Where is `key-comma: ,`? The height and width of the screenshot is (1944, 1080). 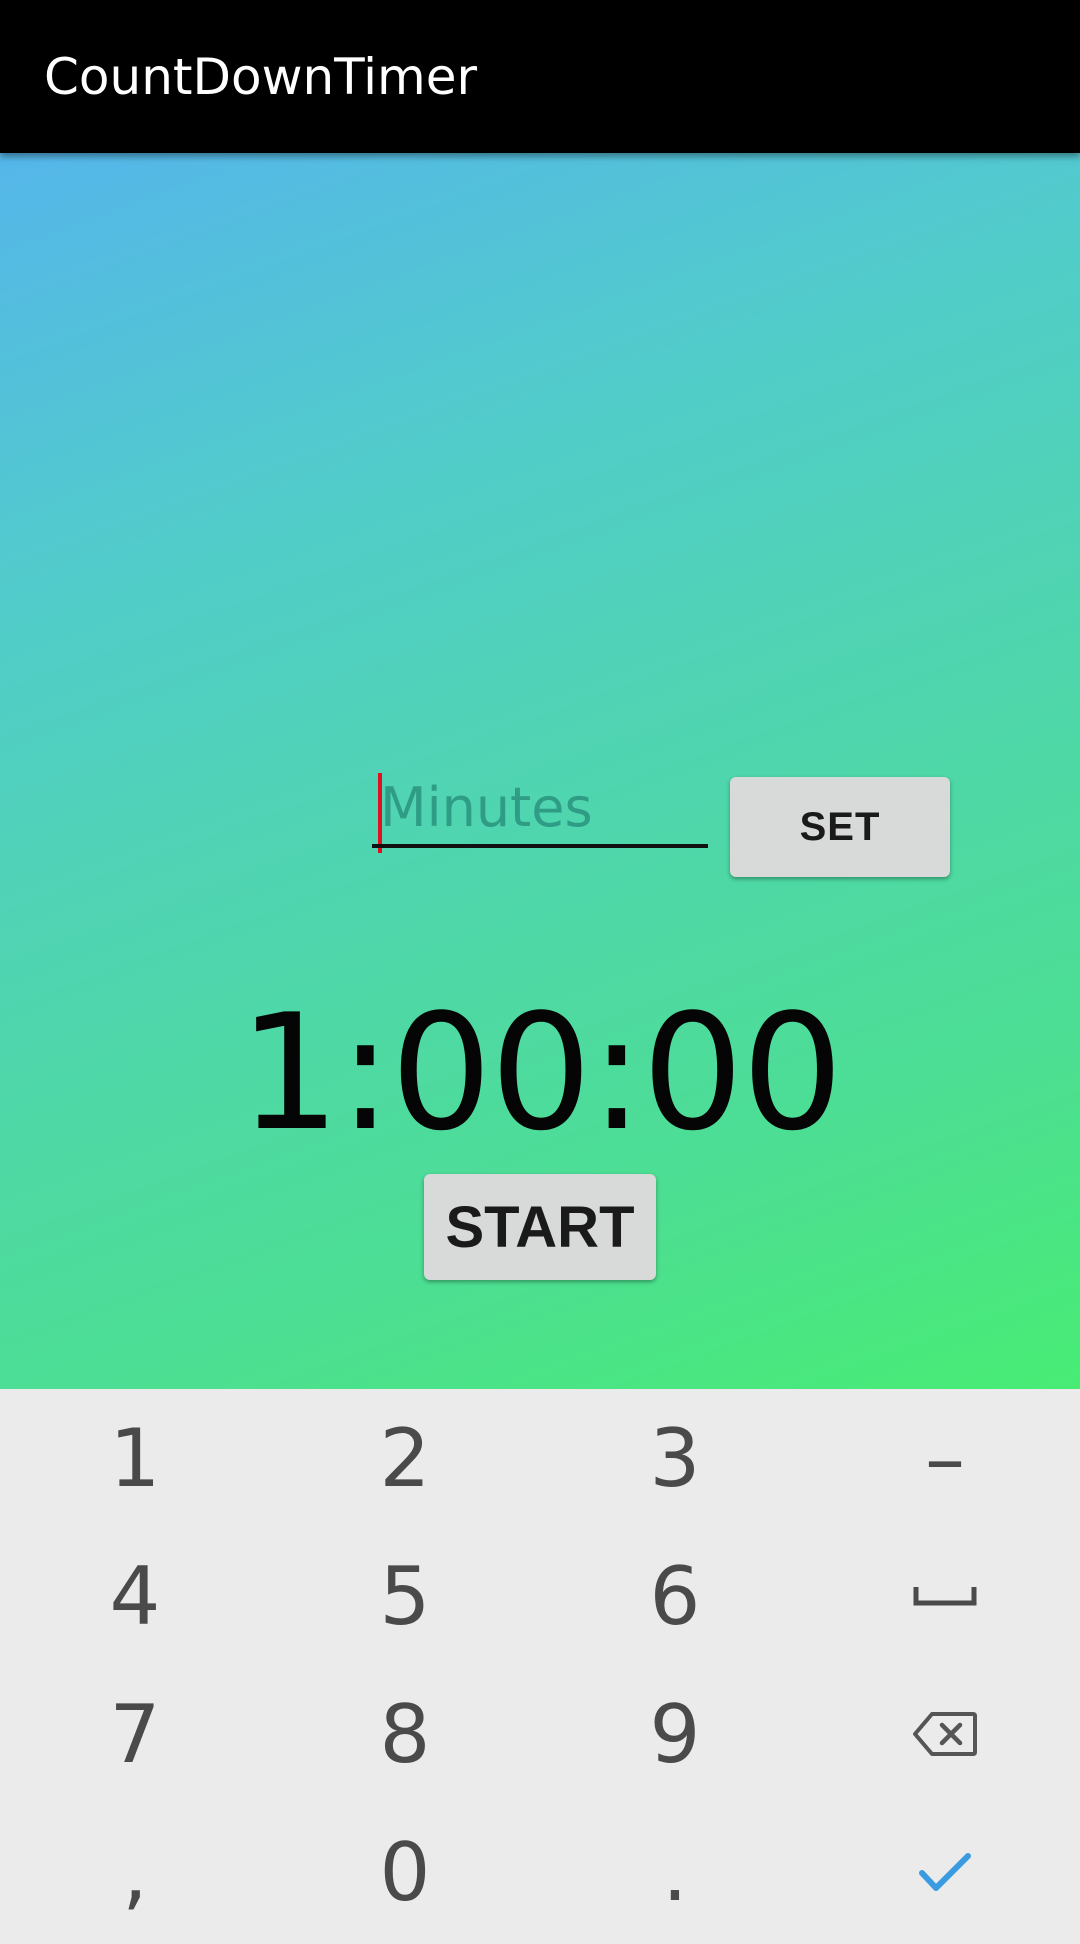 key-comma: , is located at coordinates (135, 1872).